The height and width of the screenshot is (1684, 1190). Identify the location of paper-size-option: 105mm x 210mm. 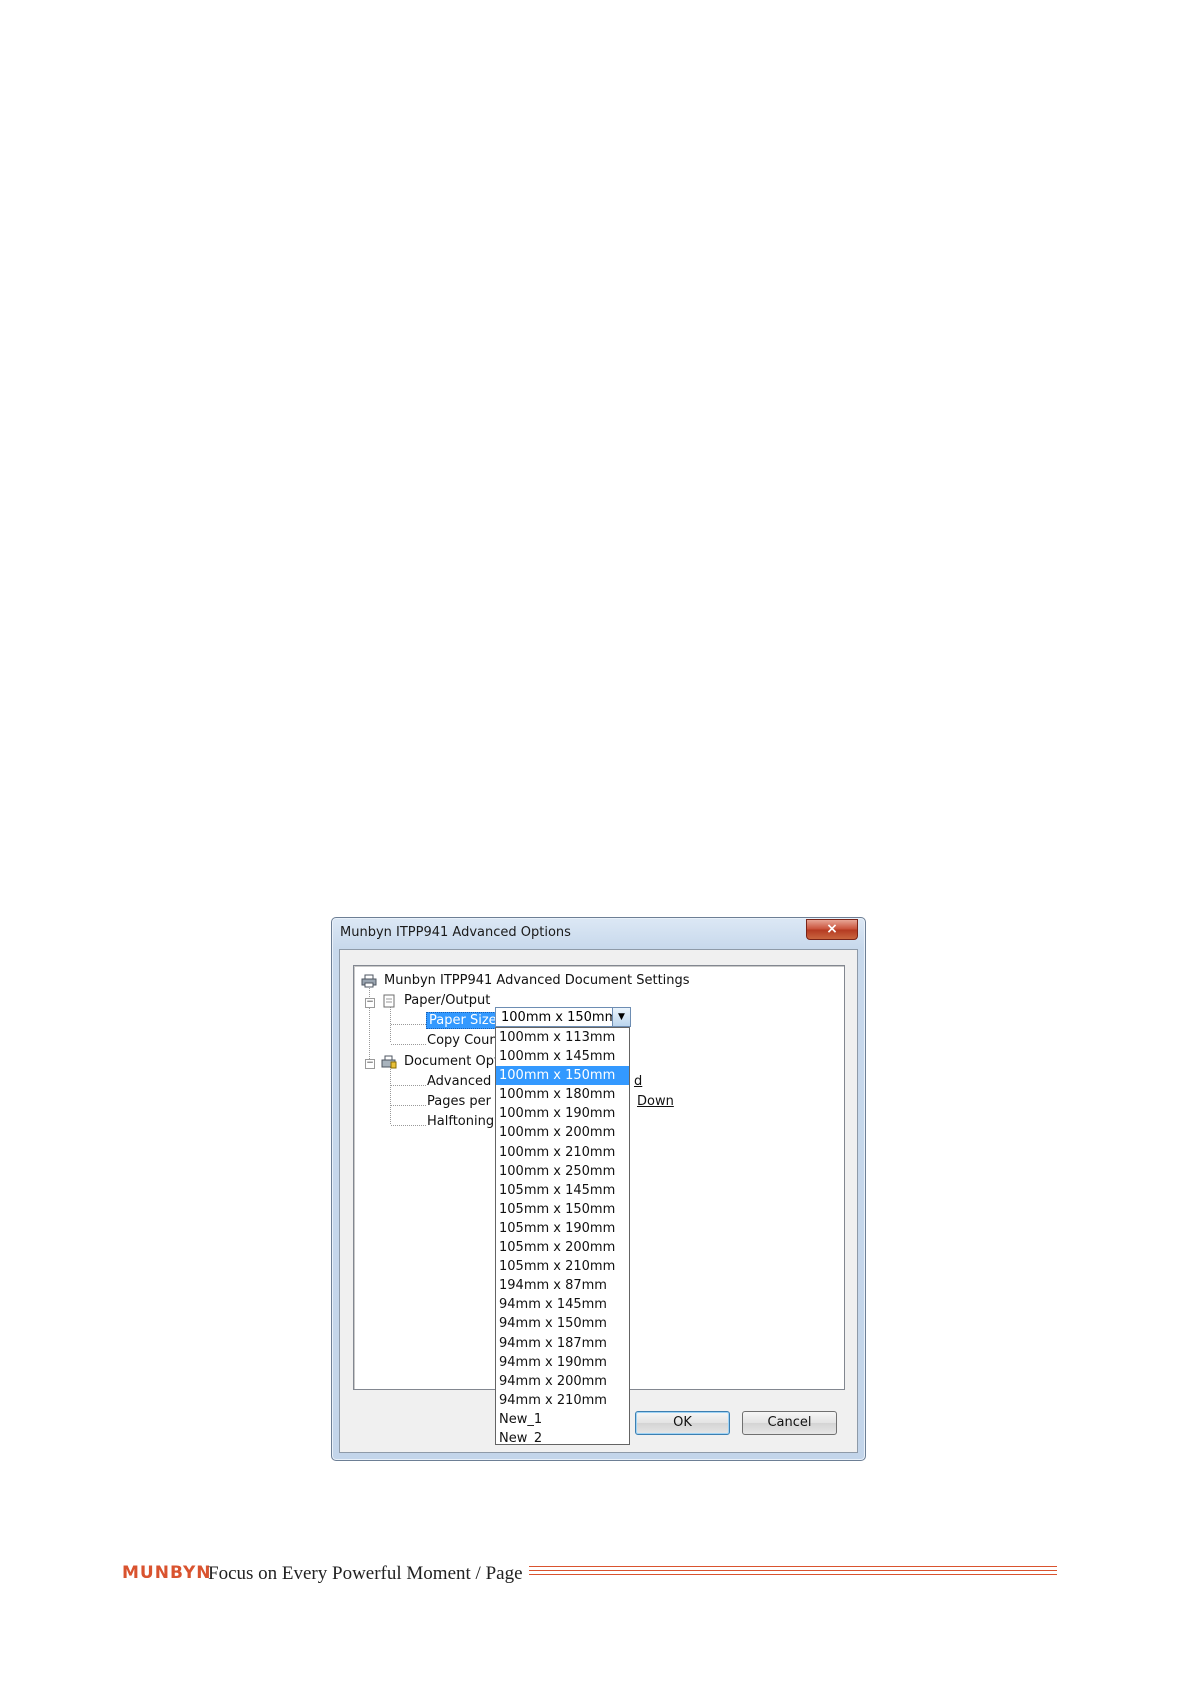
(562, 1266).